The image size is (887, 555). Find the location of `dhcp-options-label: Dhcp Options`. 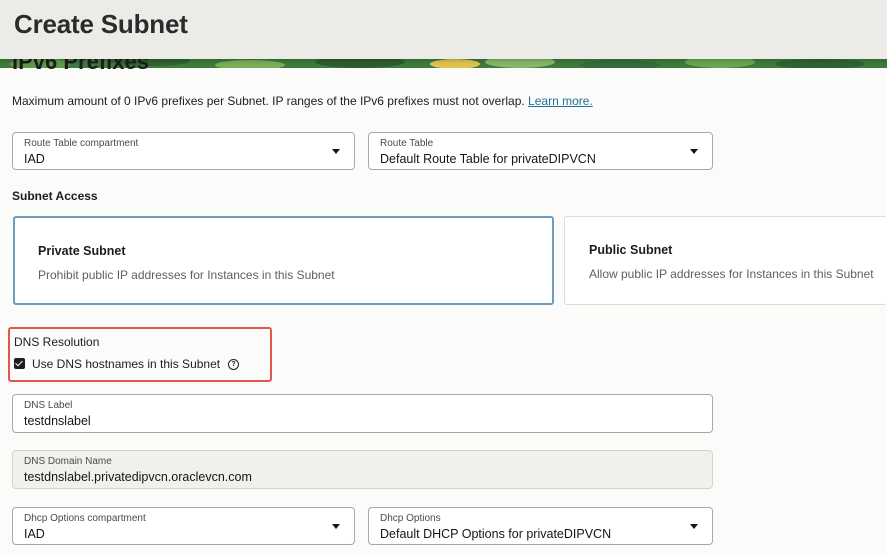

dhcp-options-label: Dhcp Options is located at coordinates (410, 518).